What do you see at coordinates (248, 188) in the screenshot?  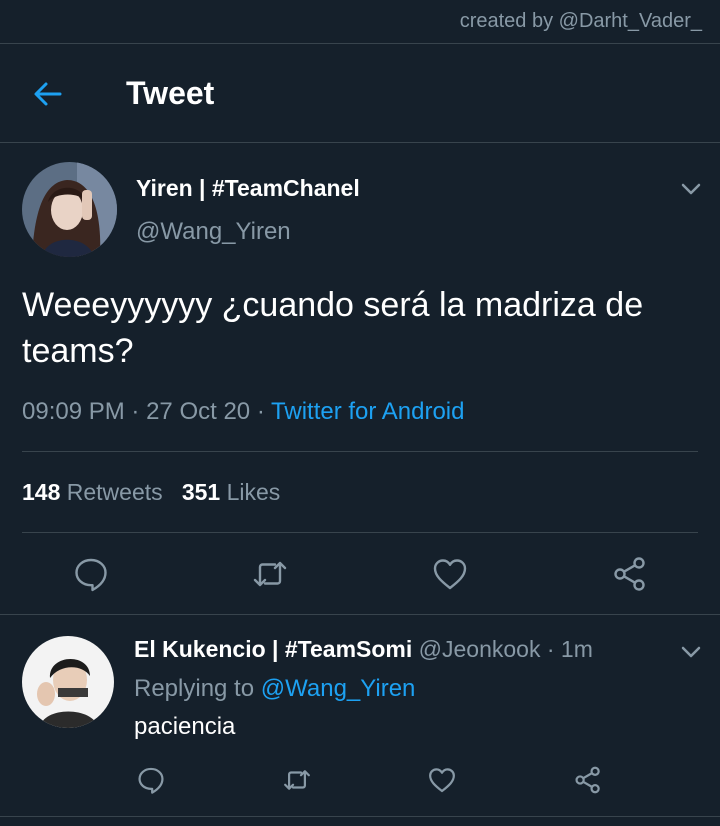 I see `author-name: Yiren | #TeamChanel` at bounding box center [248, 188].